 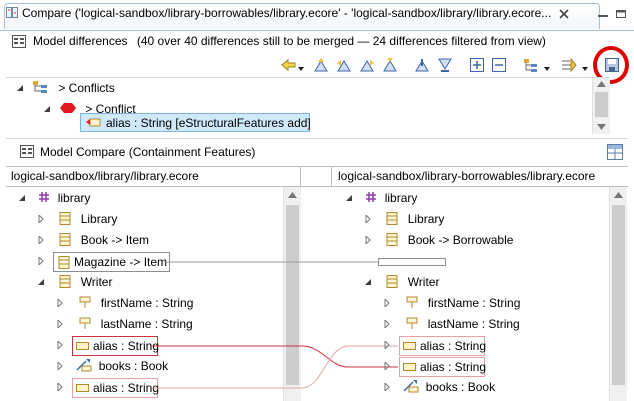 What do you see at coordinates (621, 14) in the screenshot?
I see `maximize-icon` at bounding box center [621, 14].